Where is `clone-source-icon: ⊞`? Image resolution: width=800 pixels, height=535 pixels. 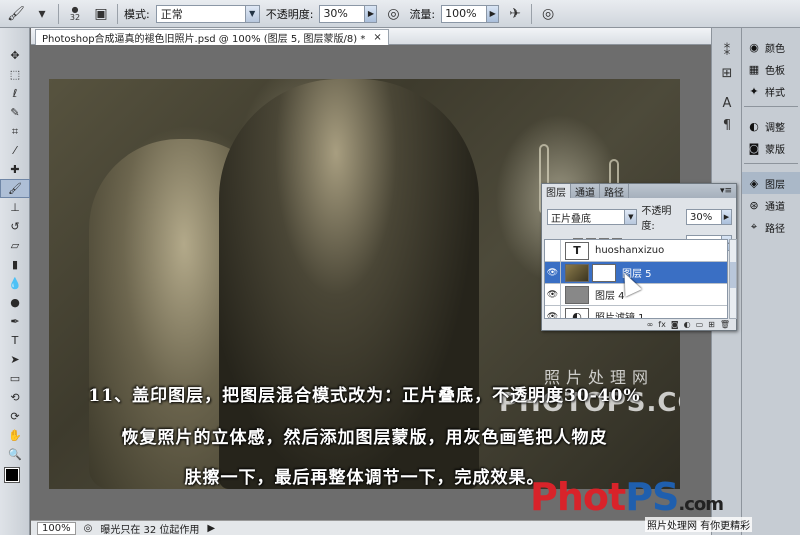
clone-source-icon: ⊞ is located at coordinates (727, 73).